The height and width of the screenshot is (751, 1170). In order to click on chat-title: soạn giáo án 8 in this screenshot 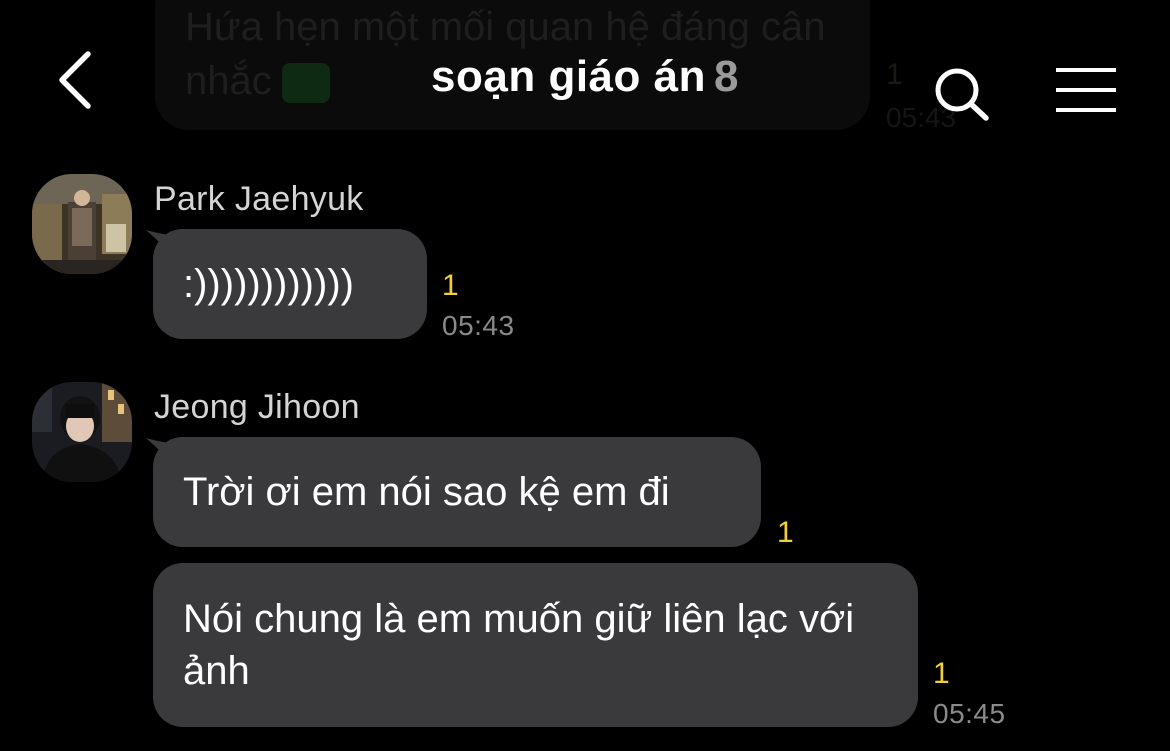, I will do `click(585, 77)`.